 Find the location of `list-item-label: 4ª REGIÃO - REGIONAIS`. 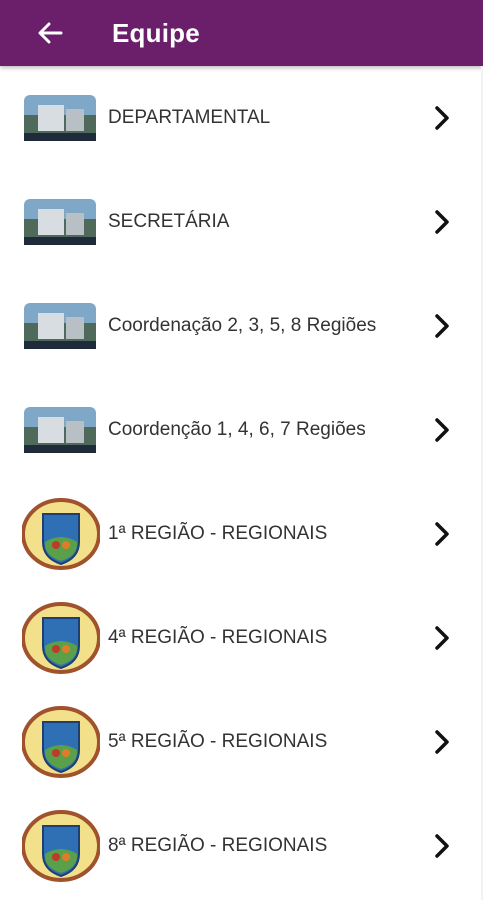

list-item-label: 4ª REGIÃO - REGIONAIS is located at coordinates (218, 637).